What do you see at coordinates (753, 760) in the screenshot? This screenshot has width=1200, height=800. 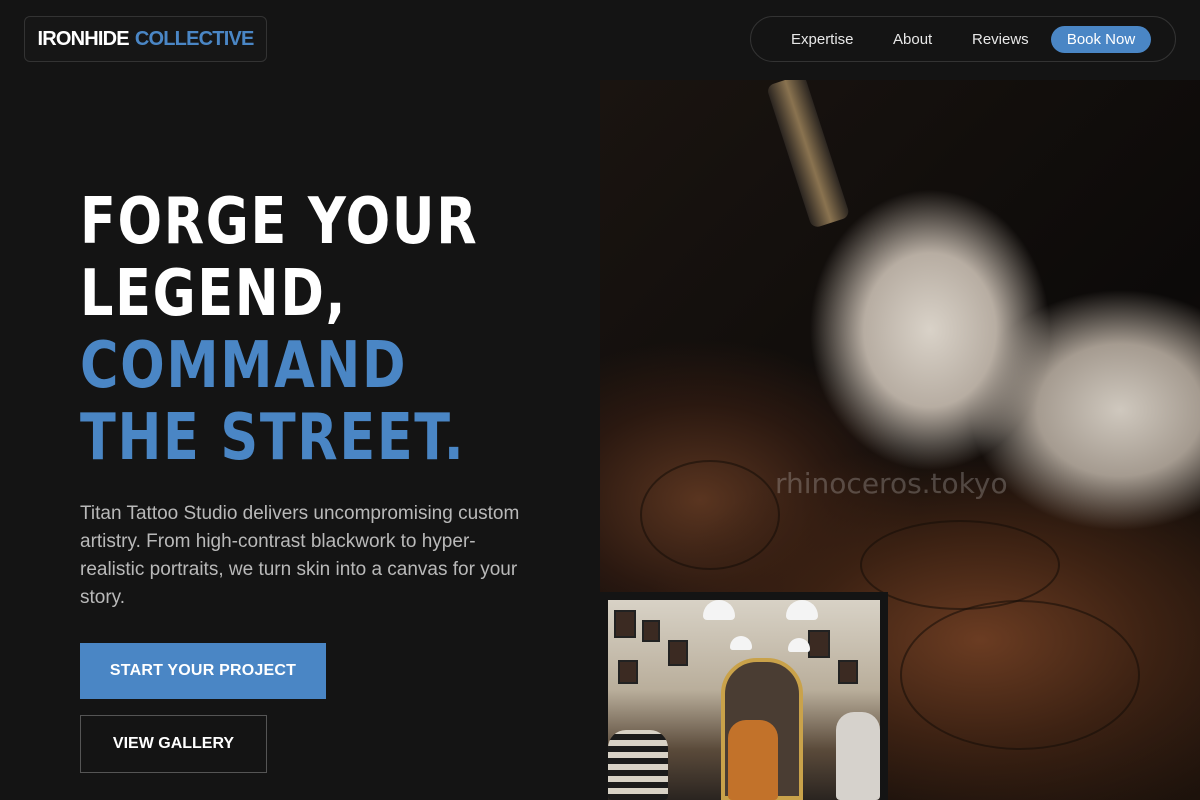 I see `client-figure` at bounding box center [753, 760].